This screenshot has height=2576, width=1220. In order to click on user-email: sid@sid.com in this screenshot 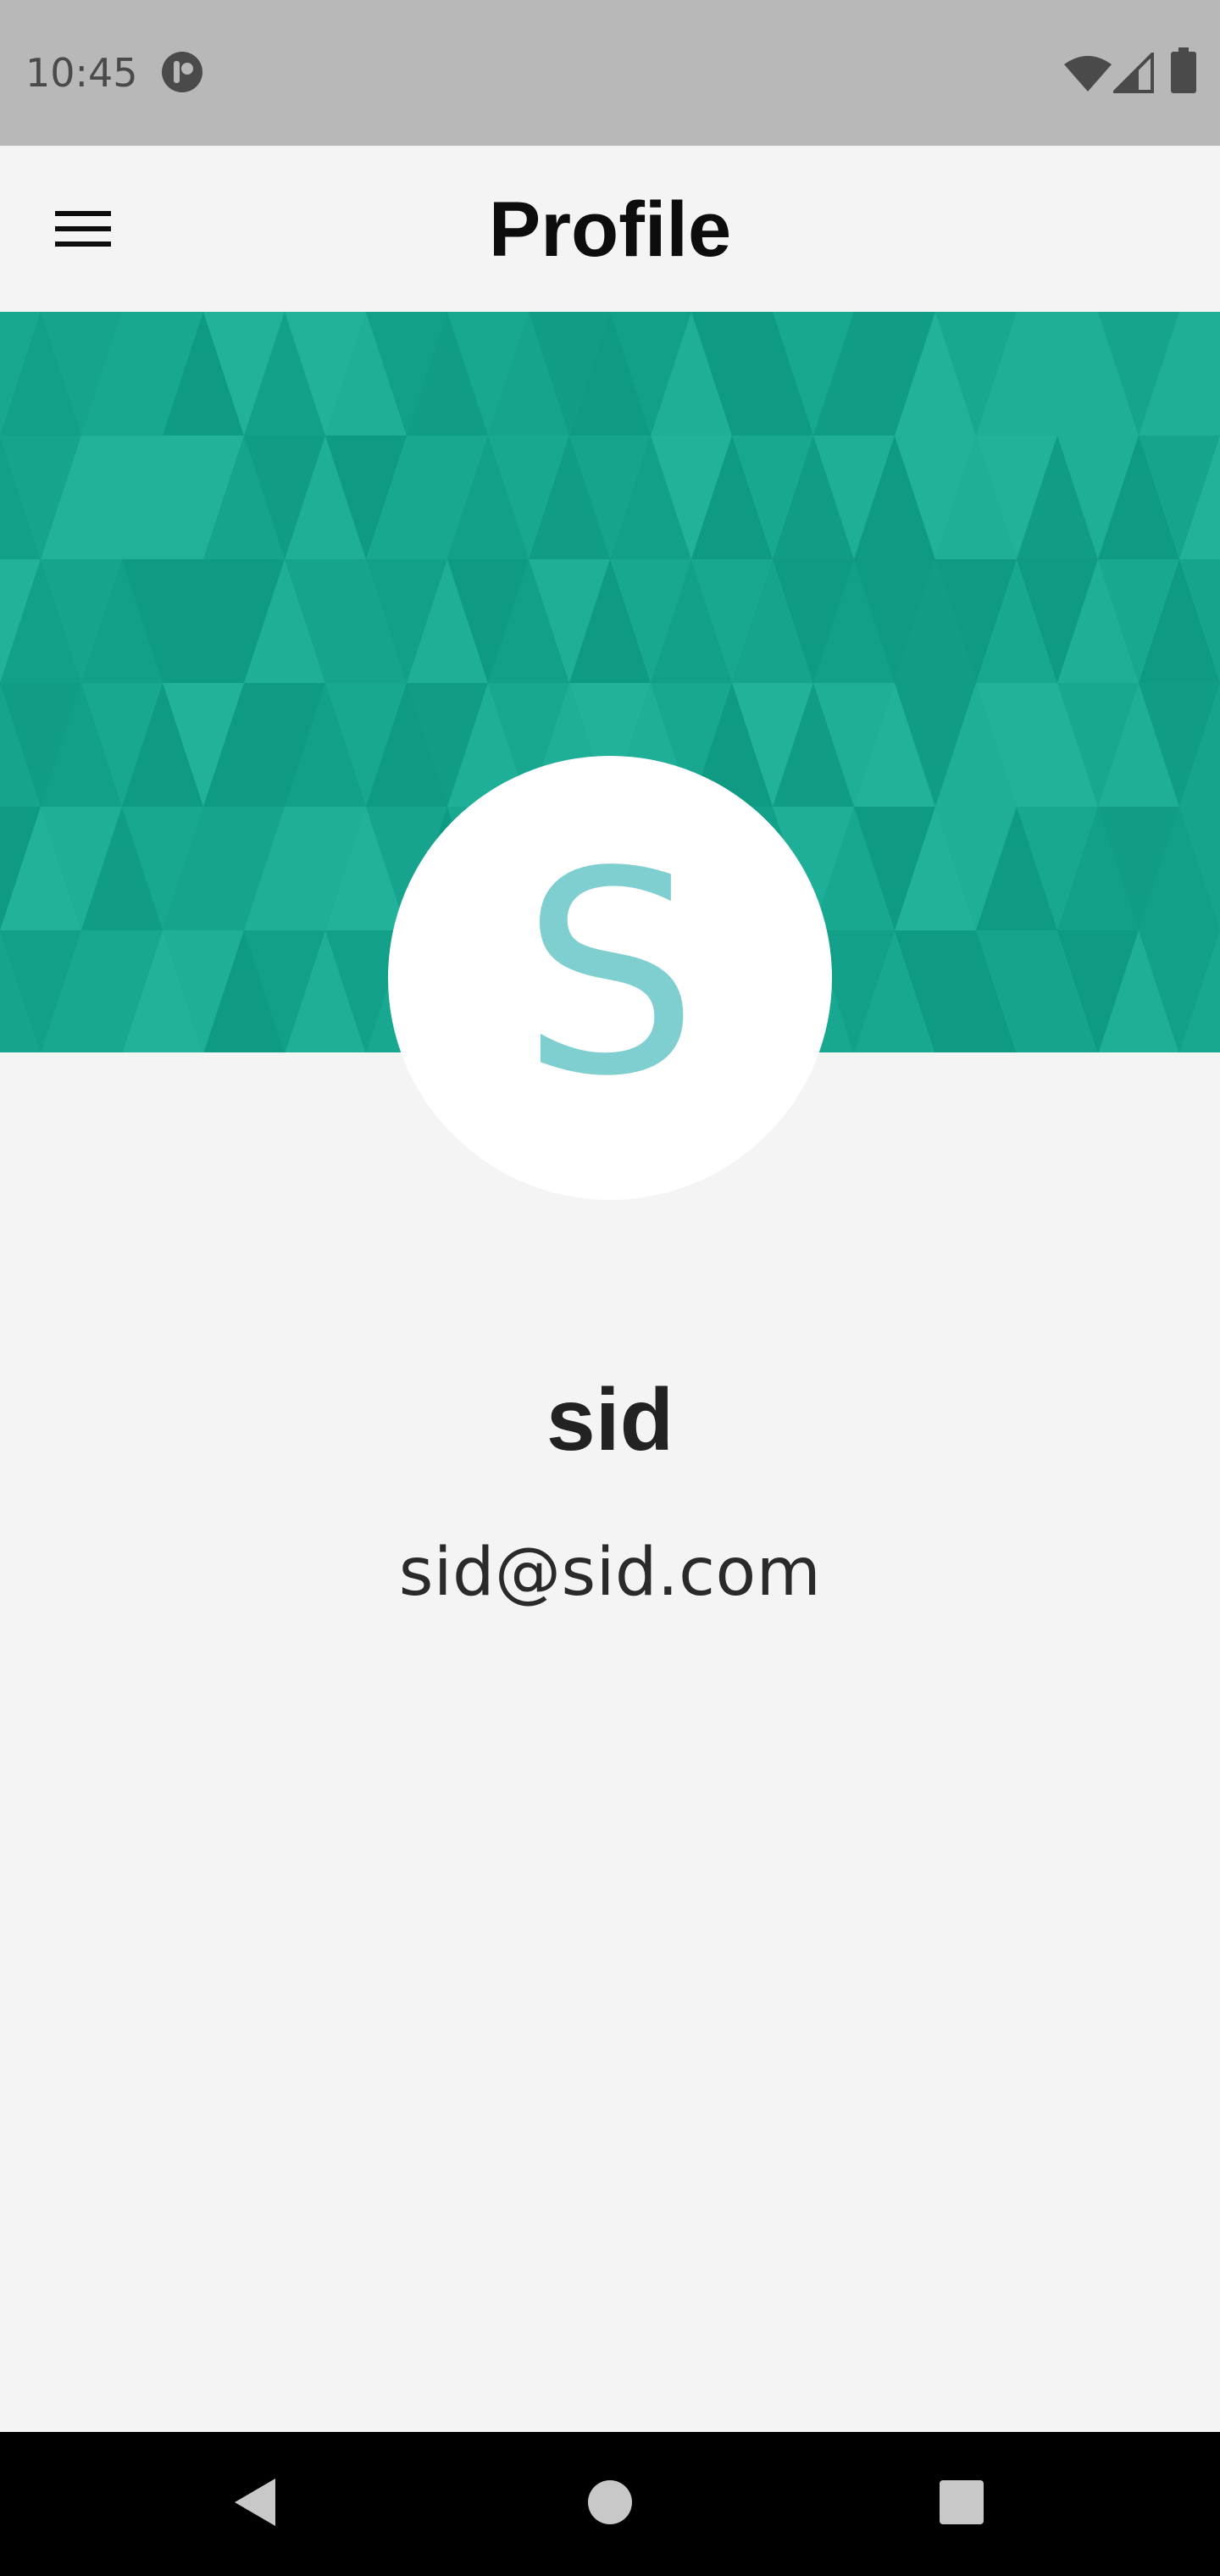, I will do `click(610, 1573)`.